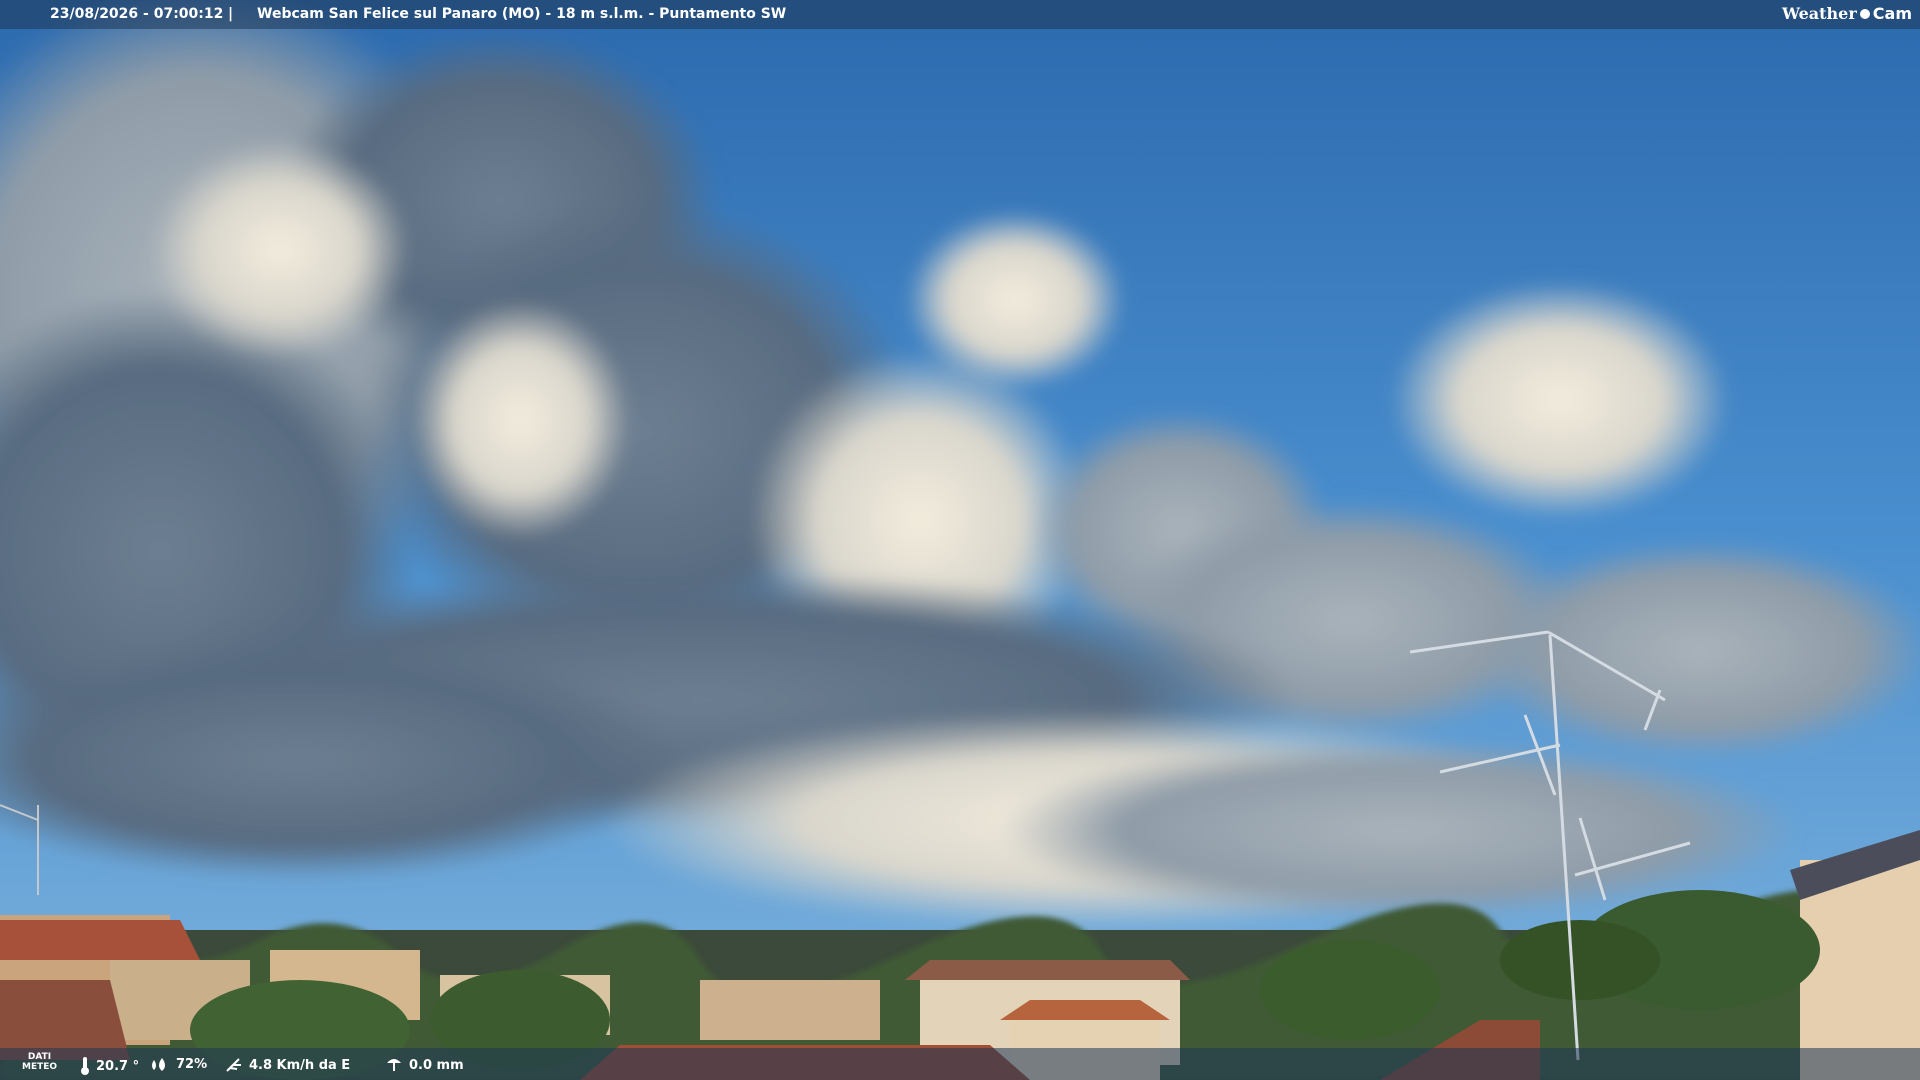  I want to click on meteo-data-label: DATI METEO, so click(39, 1062).